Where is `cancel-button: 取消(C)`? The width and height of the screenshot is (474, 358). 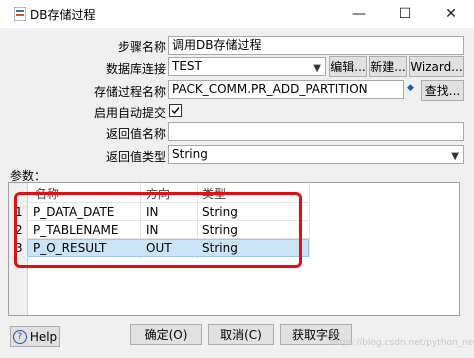
cancel-button: 取消(C) is located at coordinates (241, 334).